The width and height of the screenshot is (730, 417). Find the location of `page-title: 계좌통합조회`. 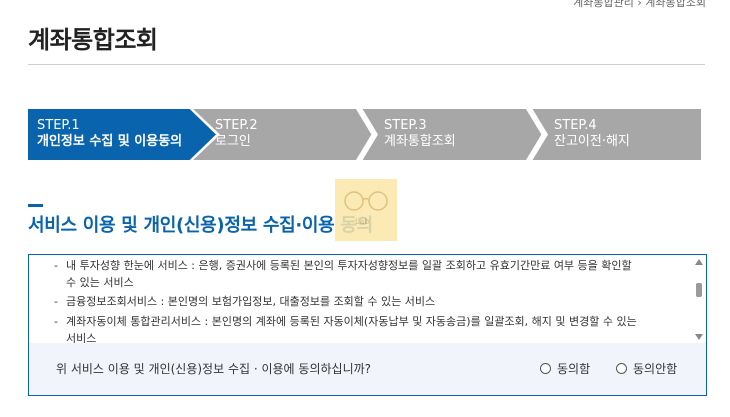

page-title: 계좌통합조회 is located at coordinates (93, 40).